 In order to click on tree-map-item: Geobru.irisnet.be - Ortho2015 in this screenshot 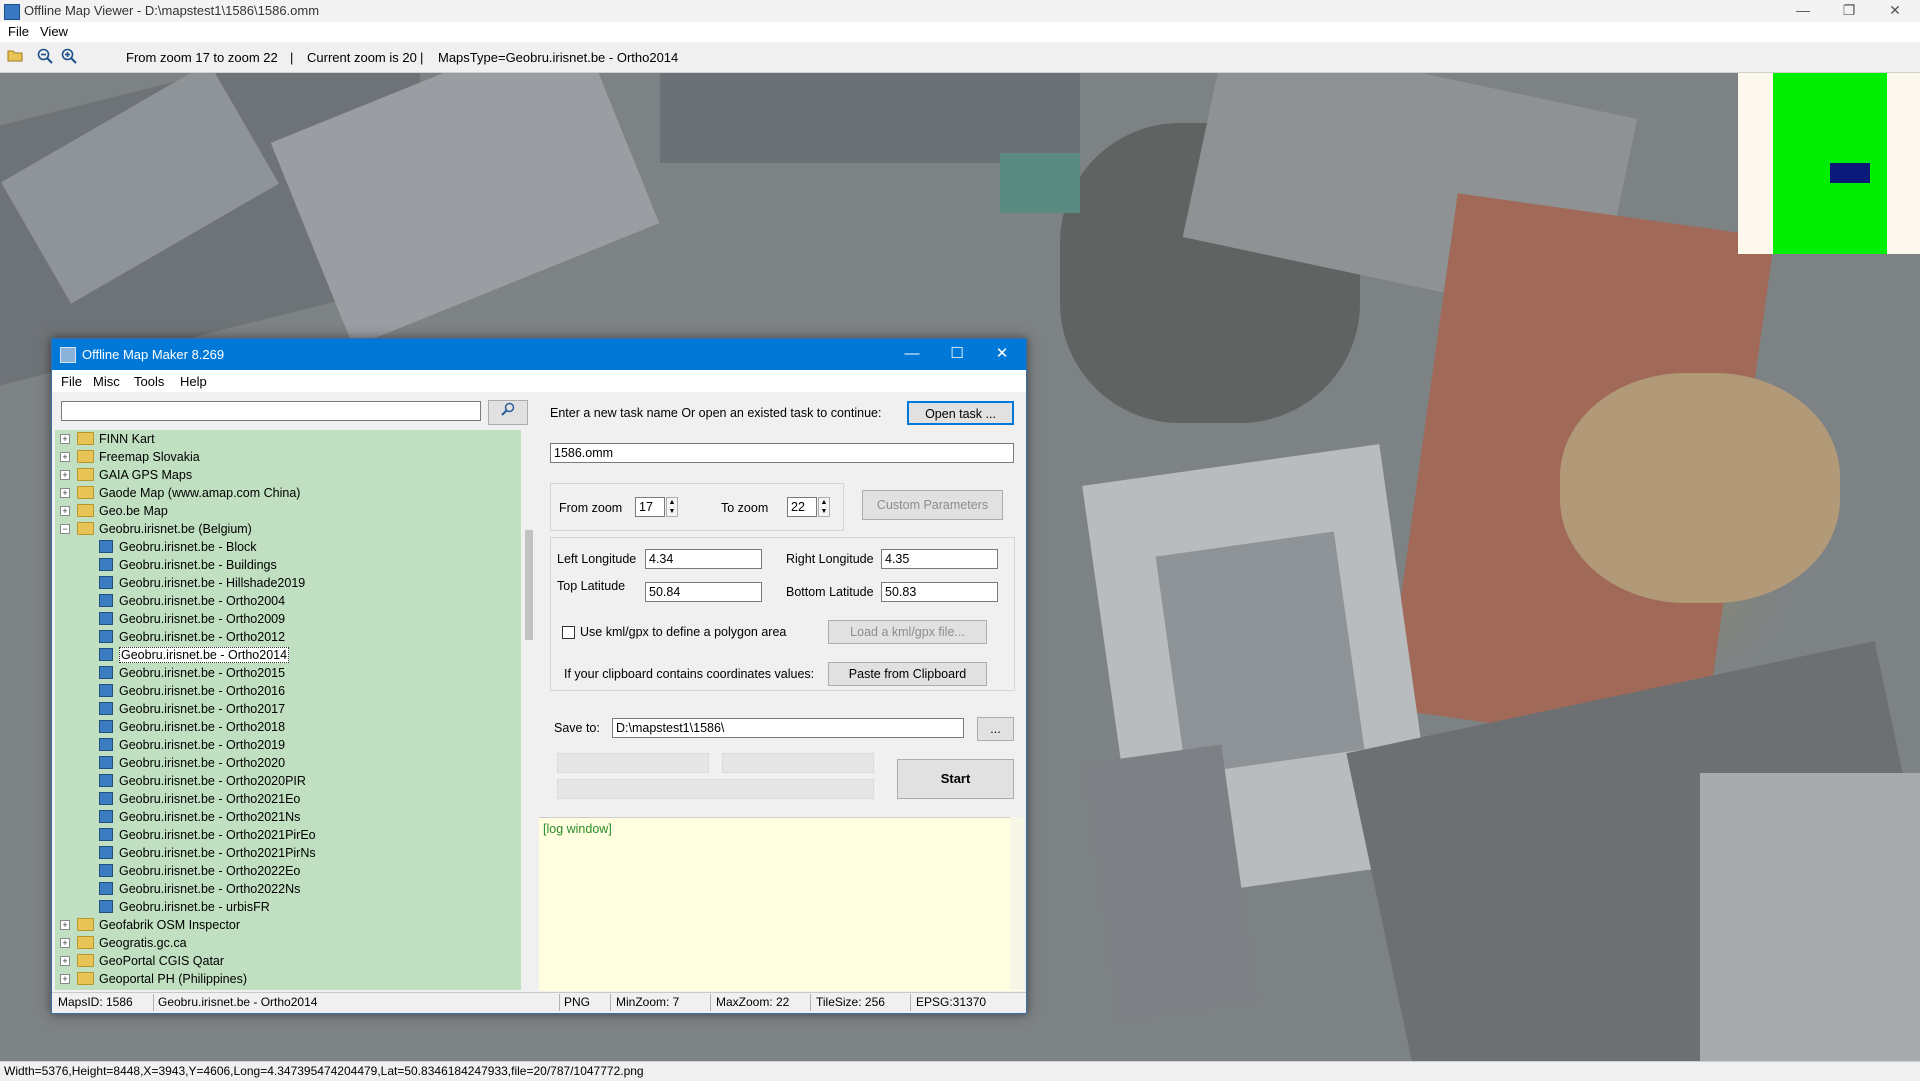, I will do `click(192, 673)`.